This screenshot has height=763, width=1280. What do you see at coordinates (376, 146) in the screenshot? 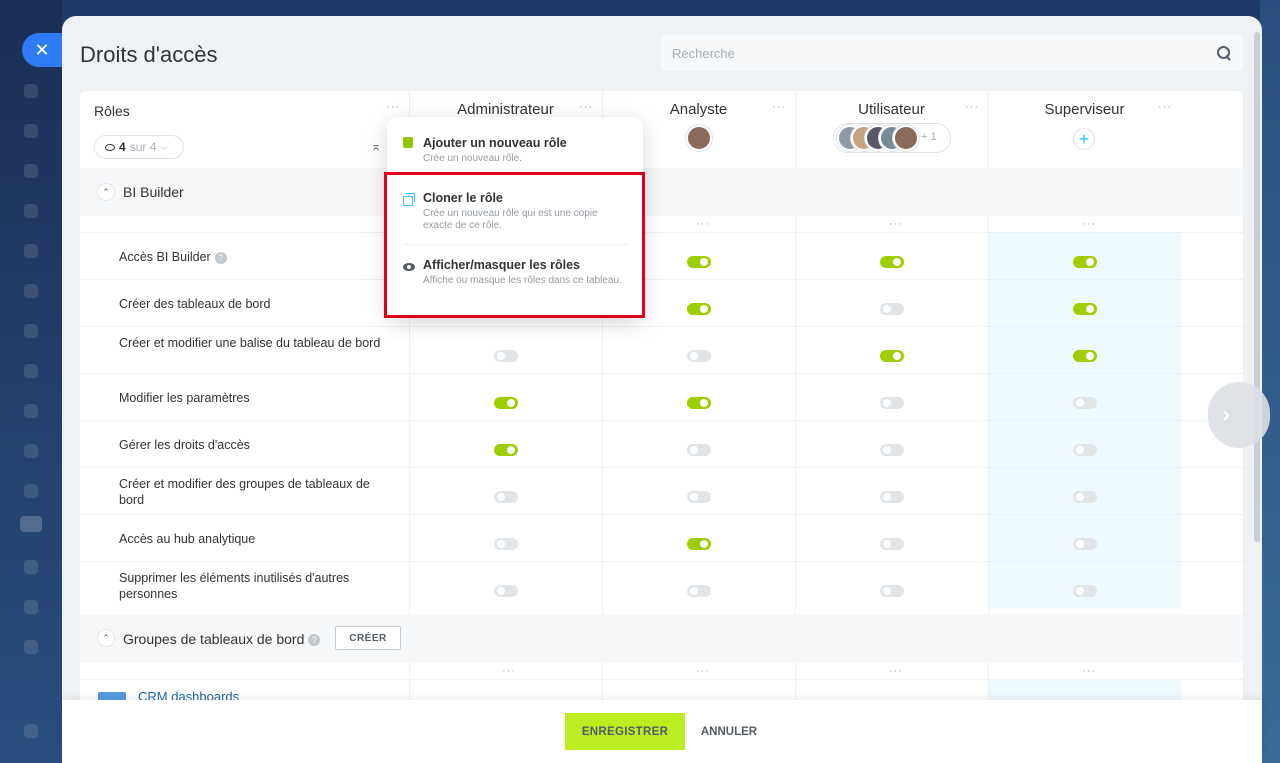
I see `collapse-icon: ⌅` at bounding box center [376, 146].